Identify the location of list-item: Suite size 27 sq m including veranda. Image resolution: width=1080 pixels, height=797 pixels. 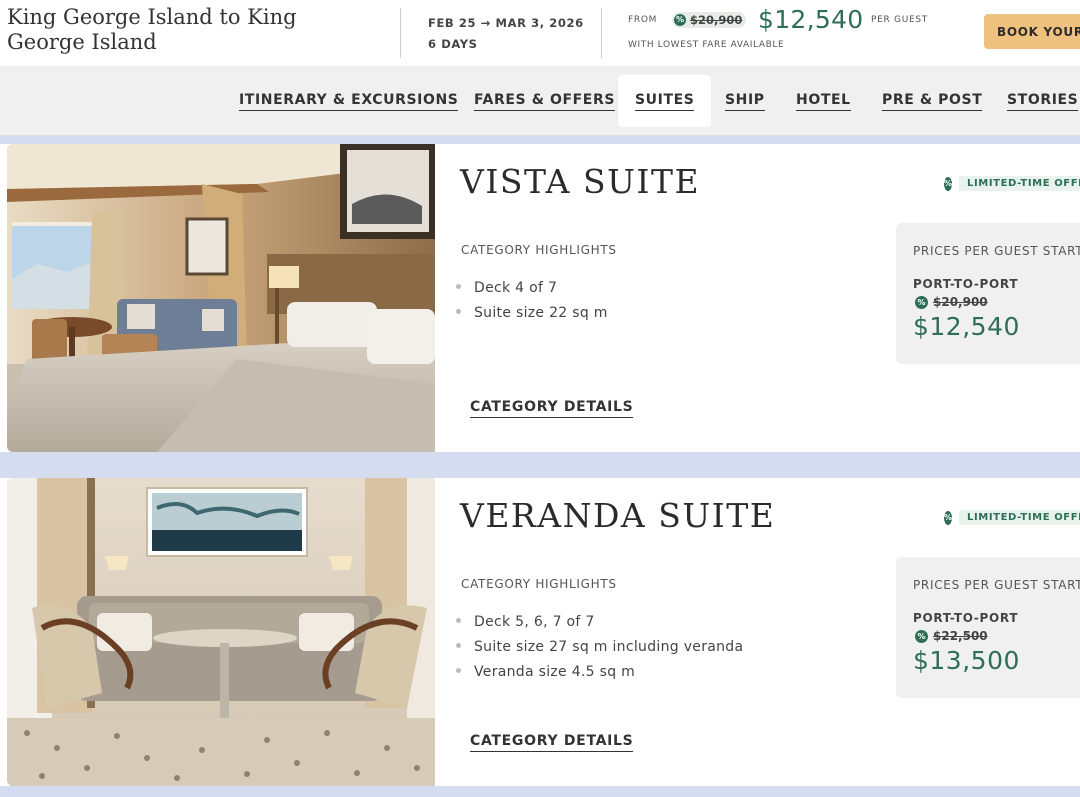
(599, 647).